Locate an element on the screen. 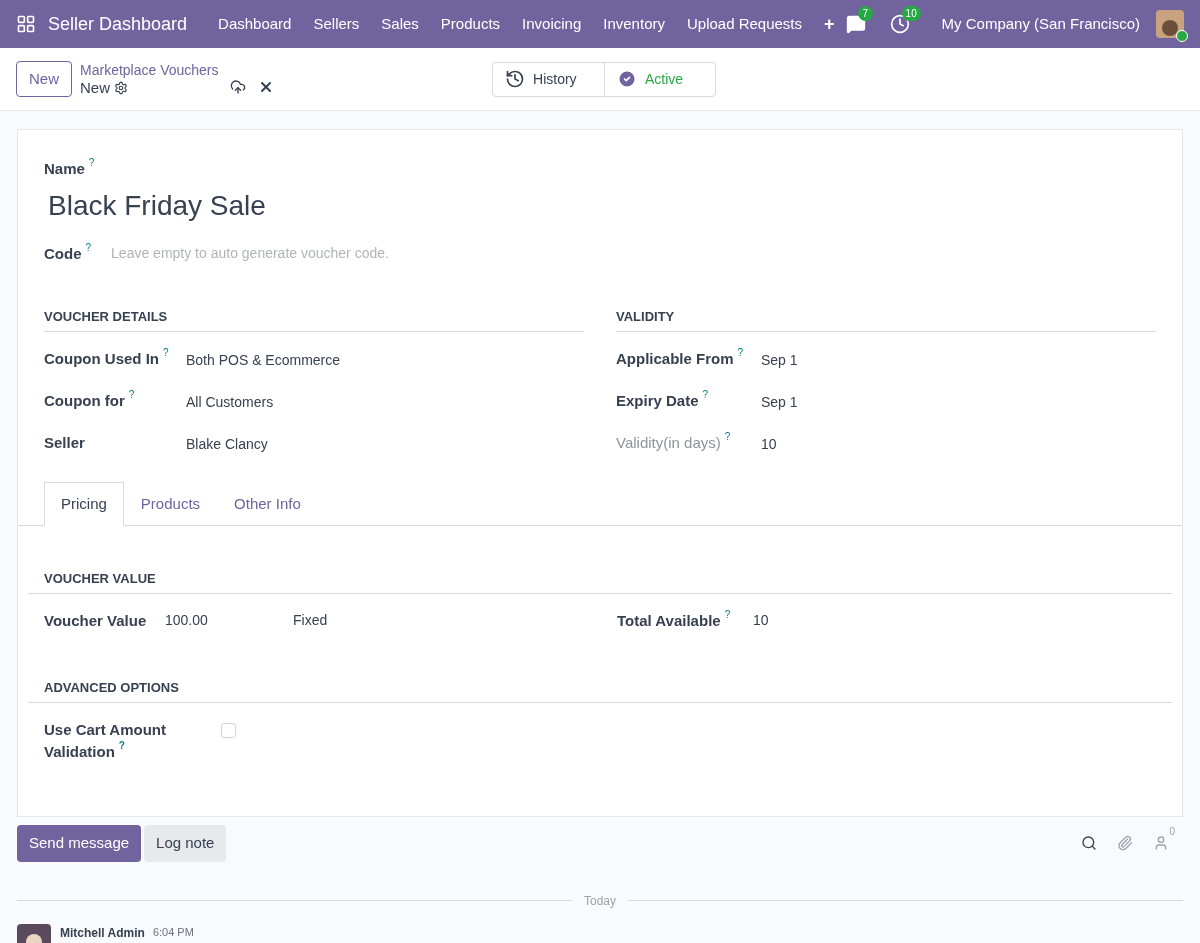 The height and width of the screenshot is (943, 1200). section-title: ADVANCED OPTIONS is located at coordinates (600, 690).